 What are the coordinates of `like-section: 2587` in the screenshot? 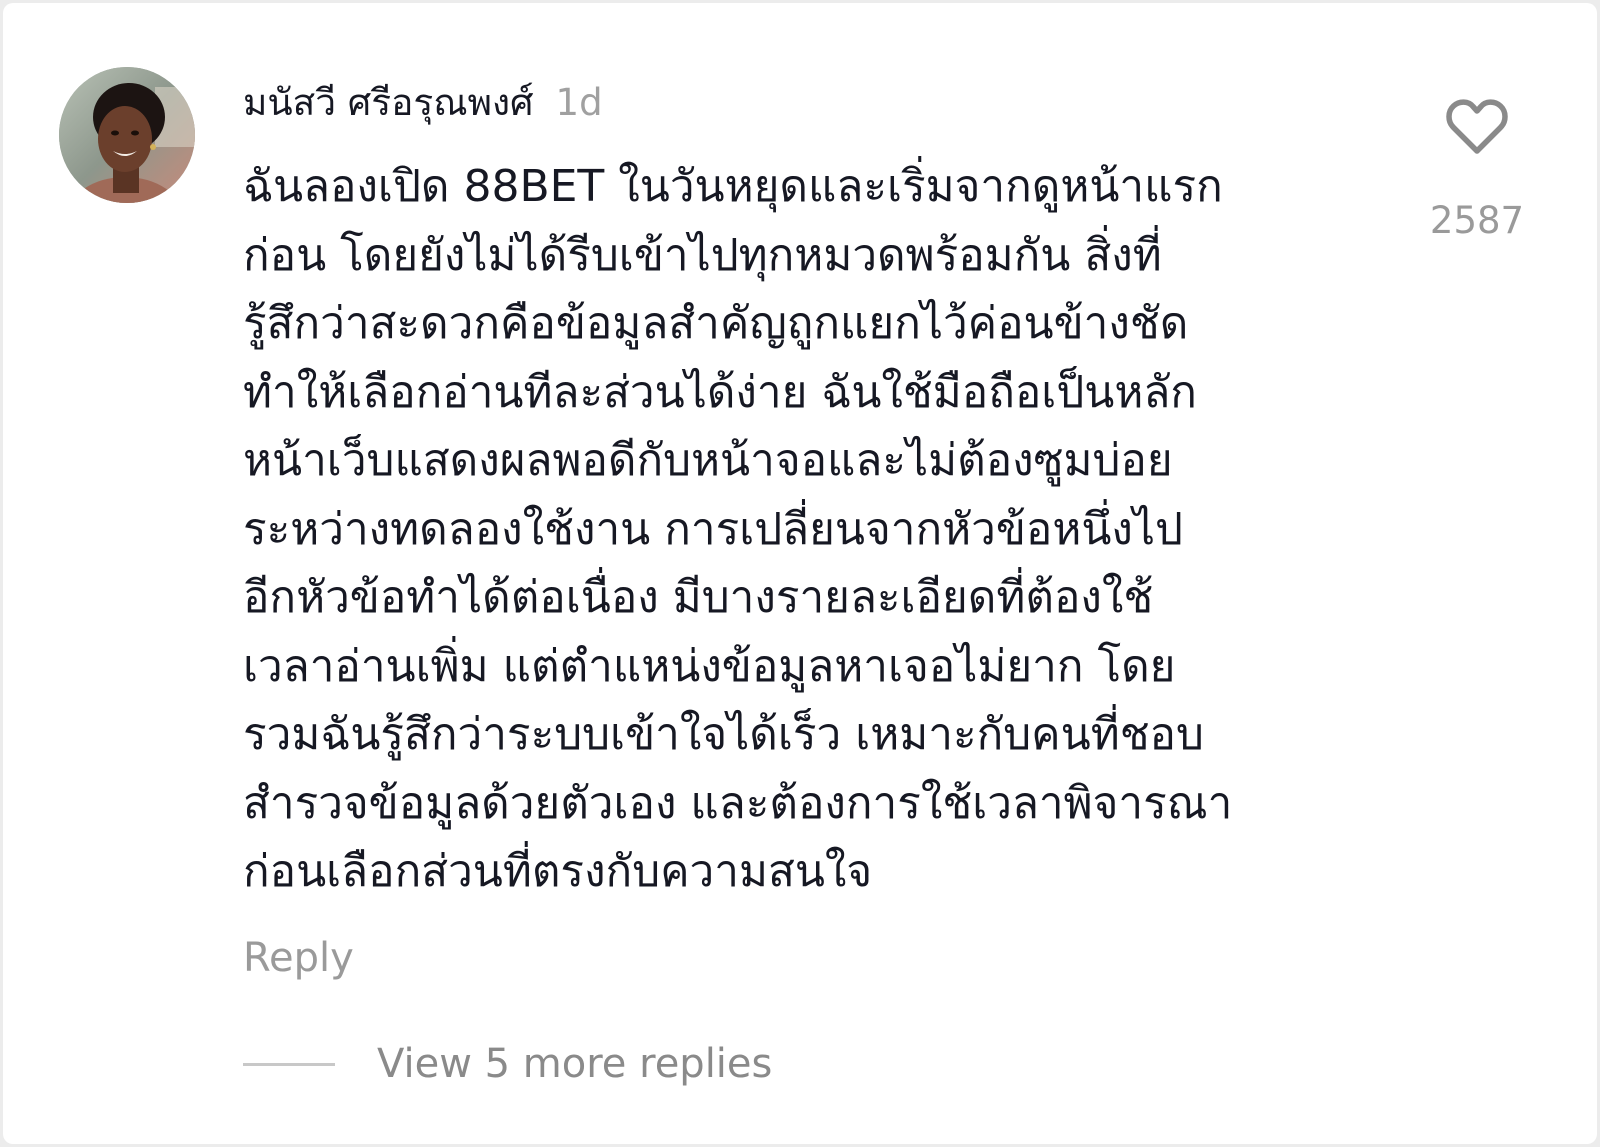 It's located at (1477, 170).